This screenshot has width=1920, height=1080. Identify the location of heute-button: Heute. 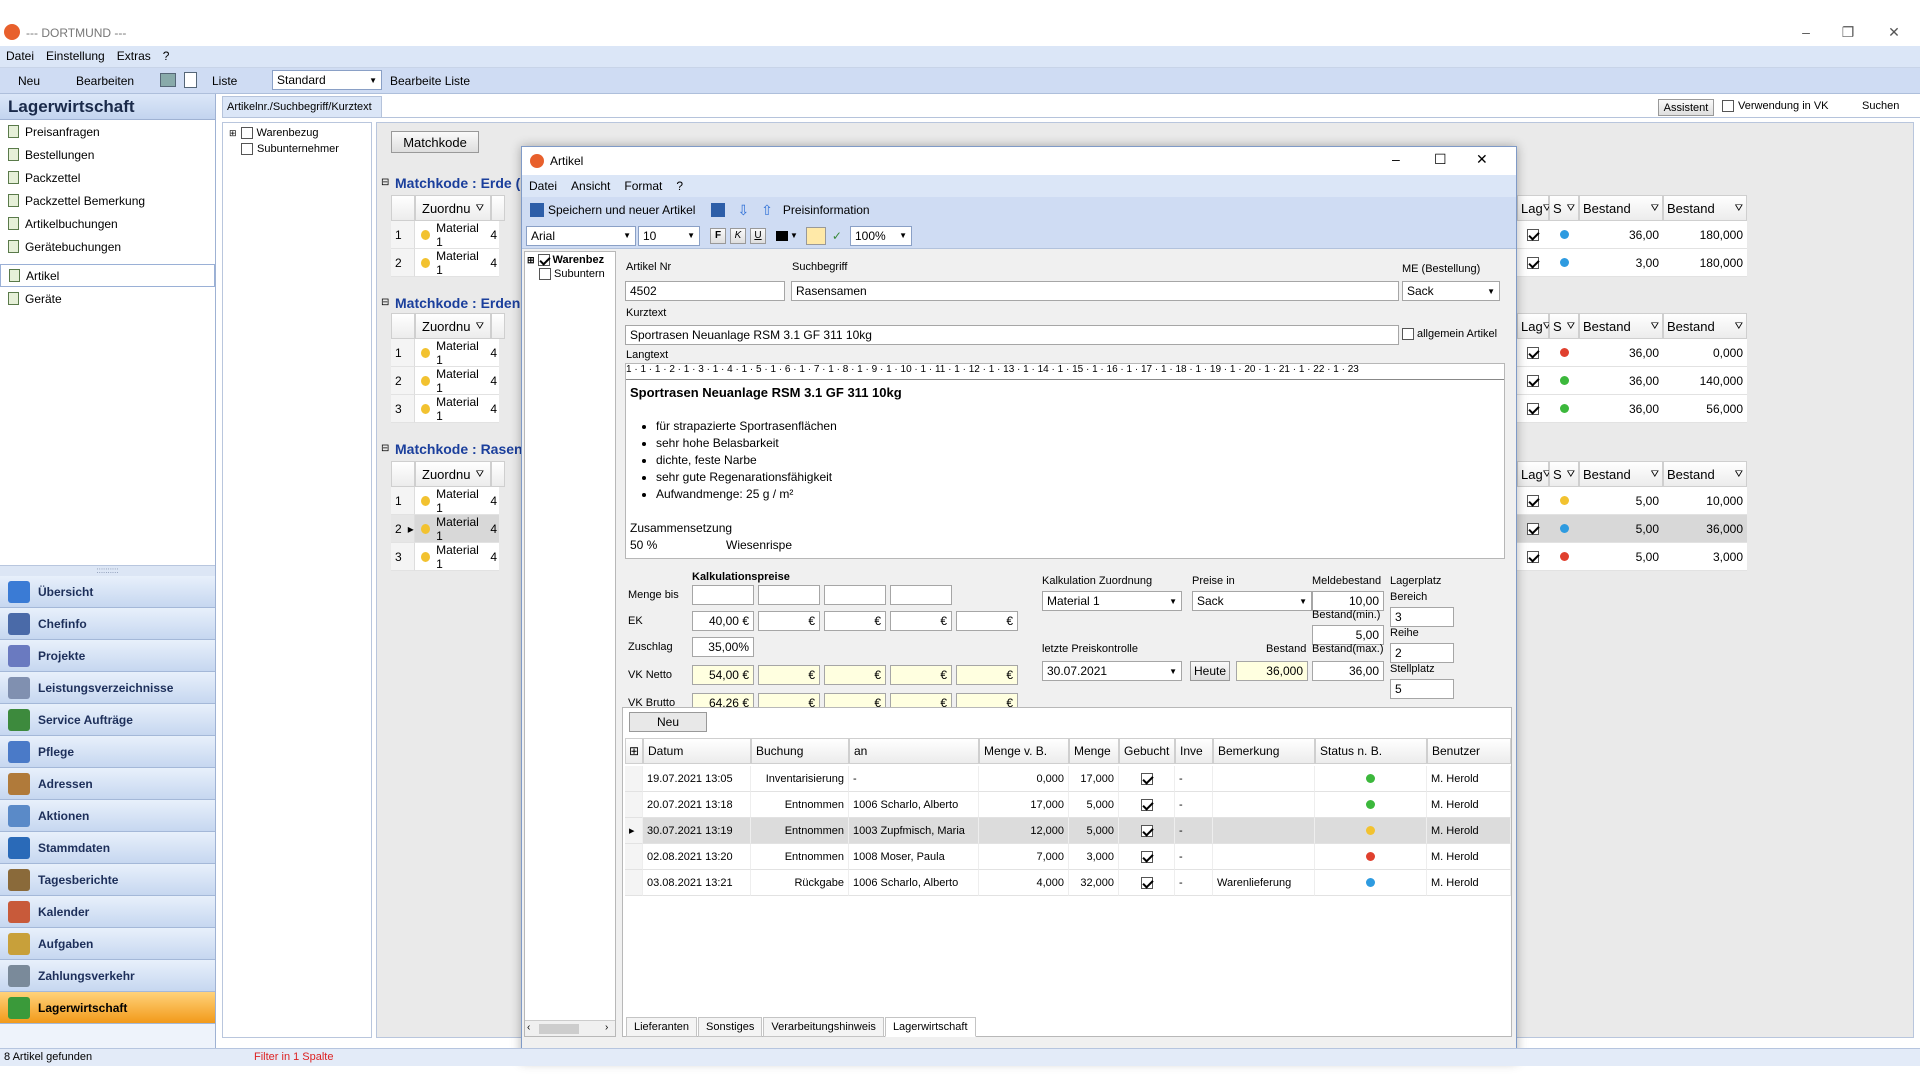
(1210, 671).